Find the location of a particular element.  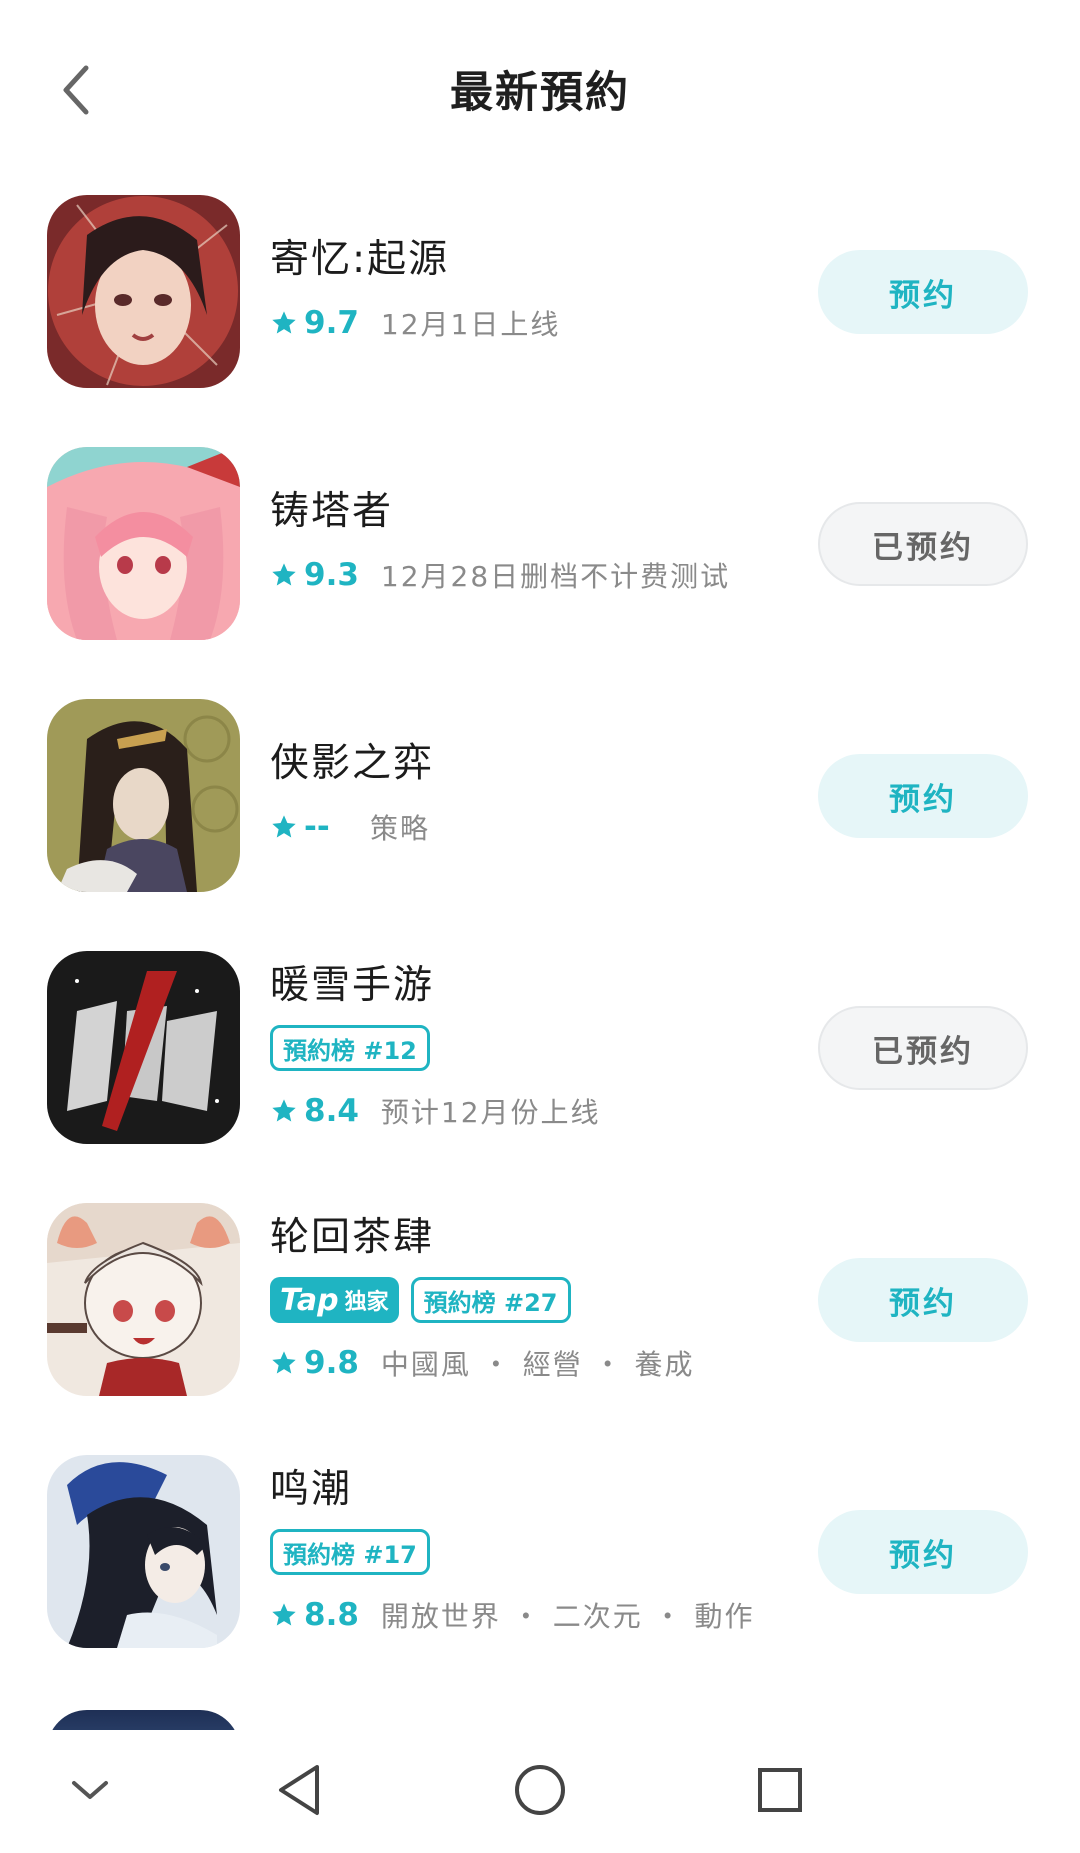

app-info: 暖雪手游 預約榜 #12 8.4 预计12月份上线 is located at coordinates (530, 1043).